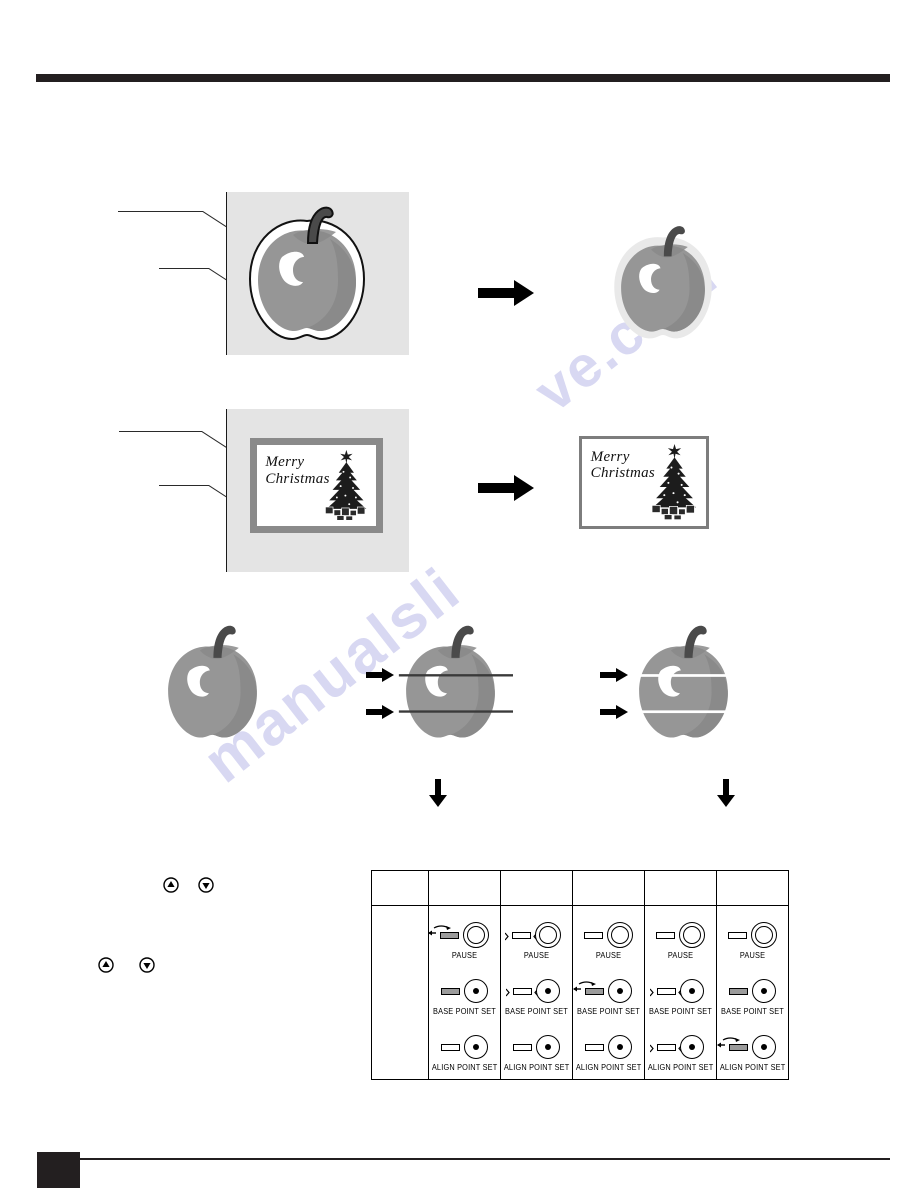 This screenshot has height=1188, width=918. Describe the element at coordinates (184, 485) in the screenshot. I see `leader-line-2-lower` at that location.